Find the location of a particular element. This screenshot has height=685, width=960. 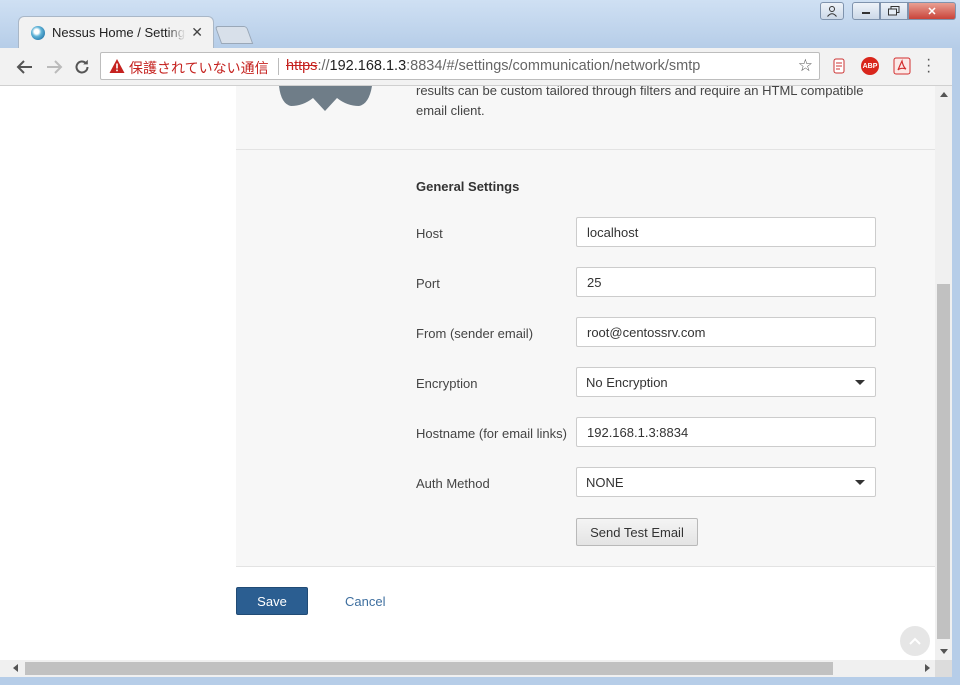

hostname-label: Hostname (for email links) is located at coordinates (491, 433).